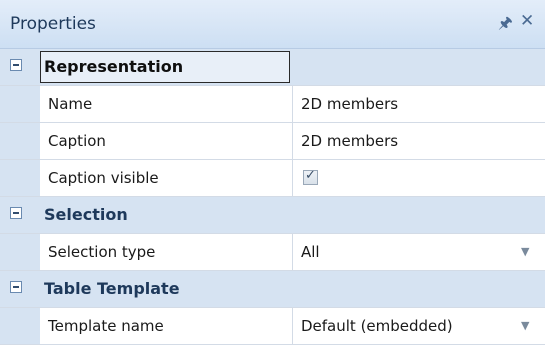  I want to click on property-name: Template name, so click(106, 326).